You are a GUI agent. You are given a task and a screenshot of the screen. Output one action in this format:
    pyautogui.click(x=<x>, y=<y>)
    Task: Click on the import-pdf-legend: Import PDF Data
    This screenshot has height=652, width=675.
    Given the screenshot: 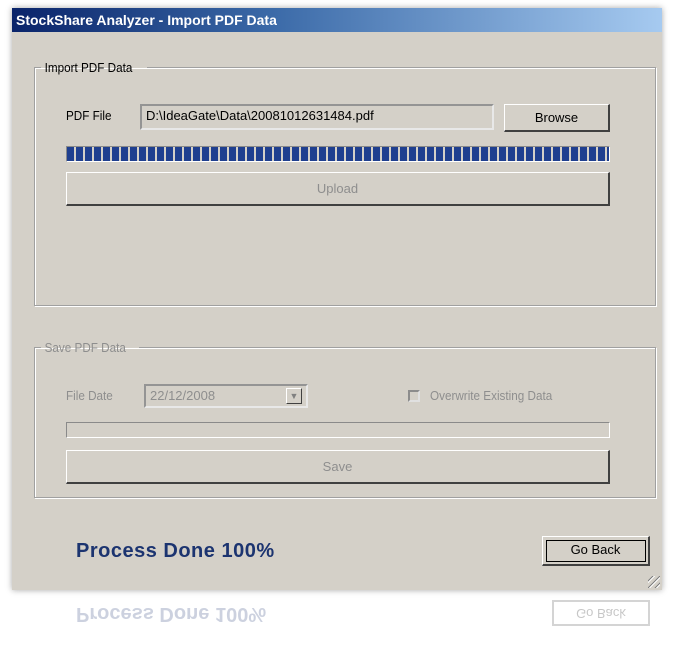 What is the action you would take?
    pyautogui.click(x=88, y=67)
    